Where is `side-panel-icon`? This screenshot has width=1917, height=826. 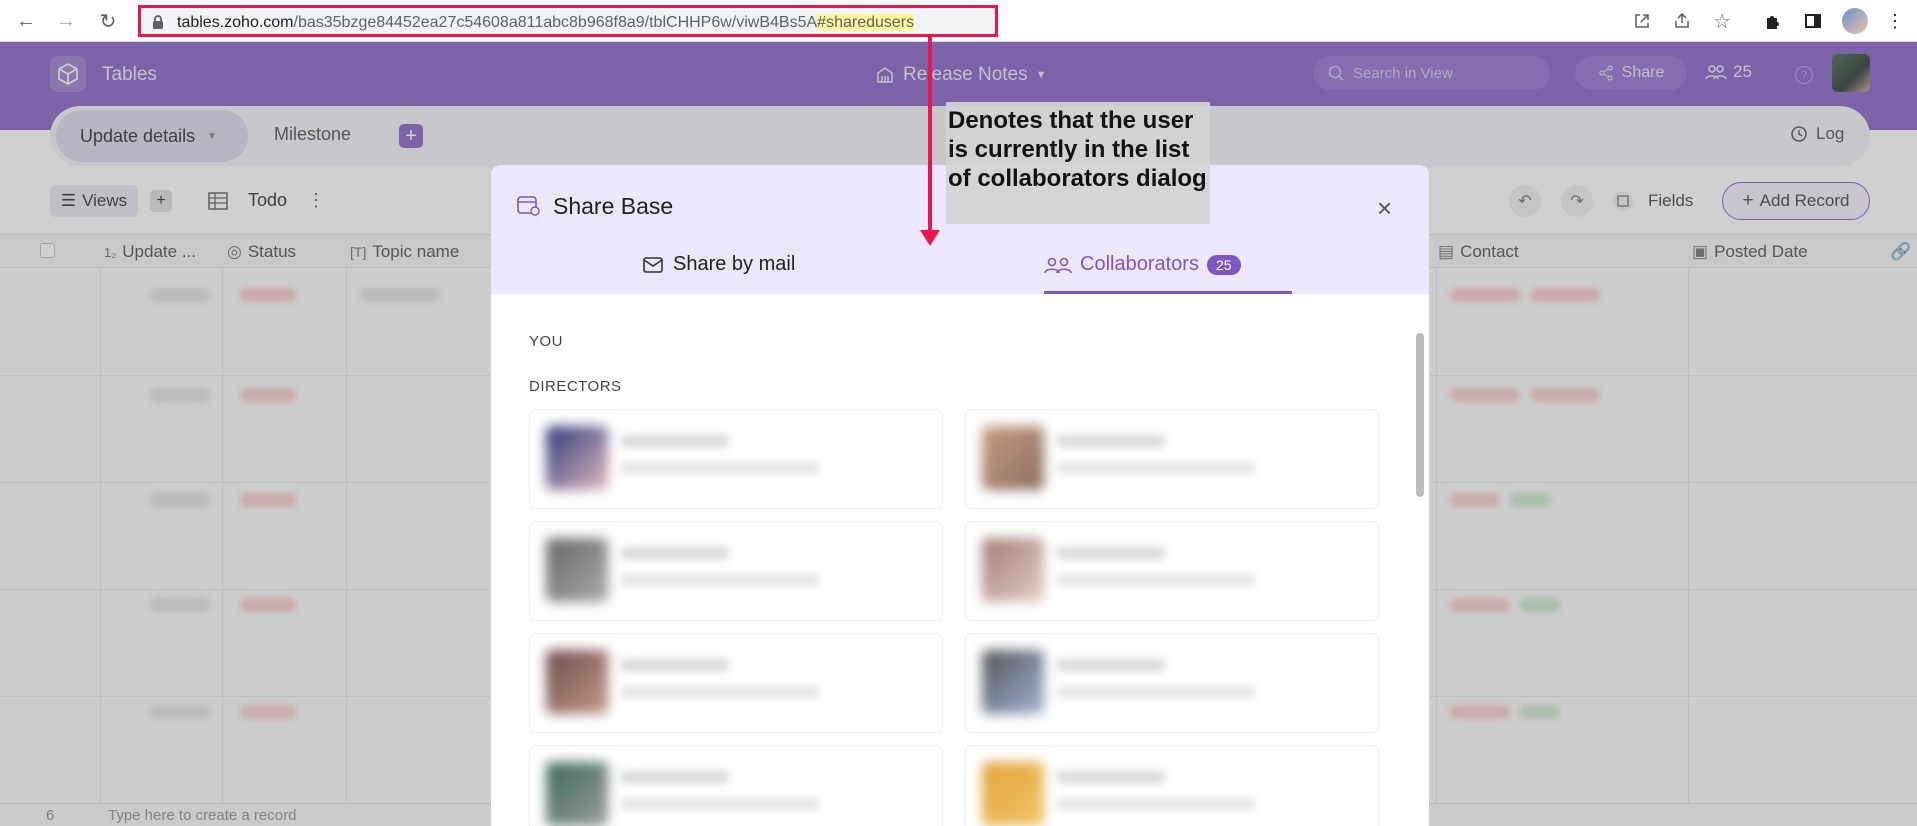
side-panel-icon is located at coordinates (1813, 21).